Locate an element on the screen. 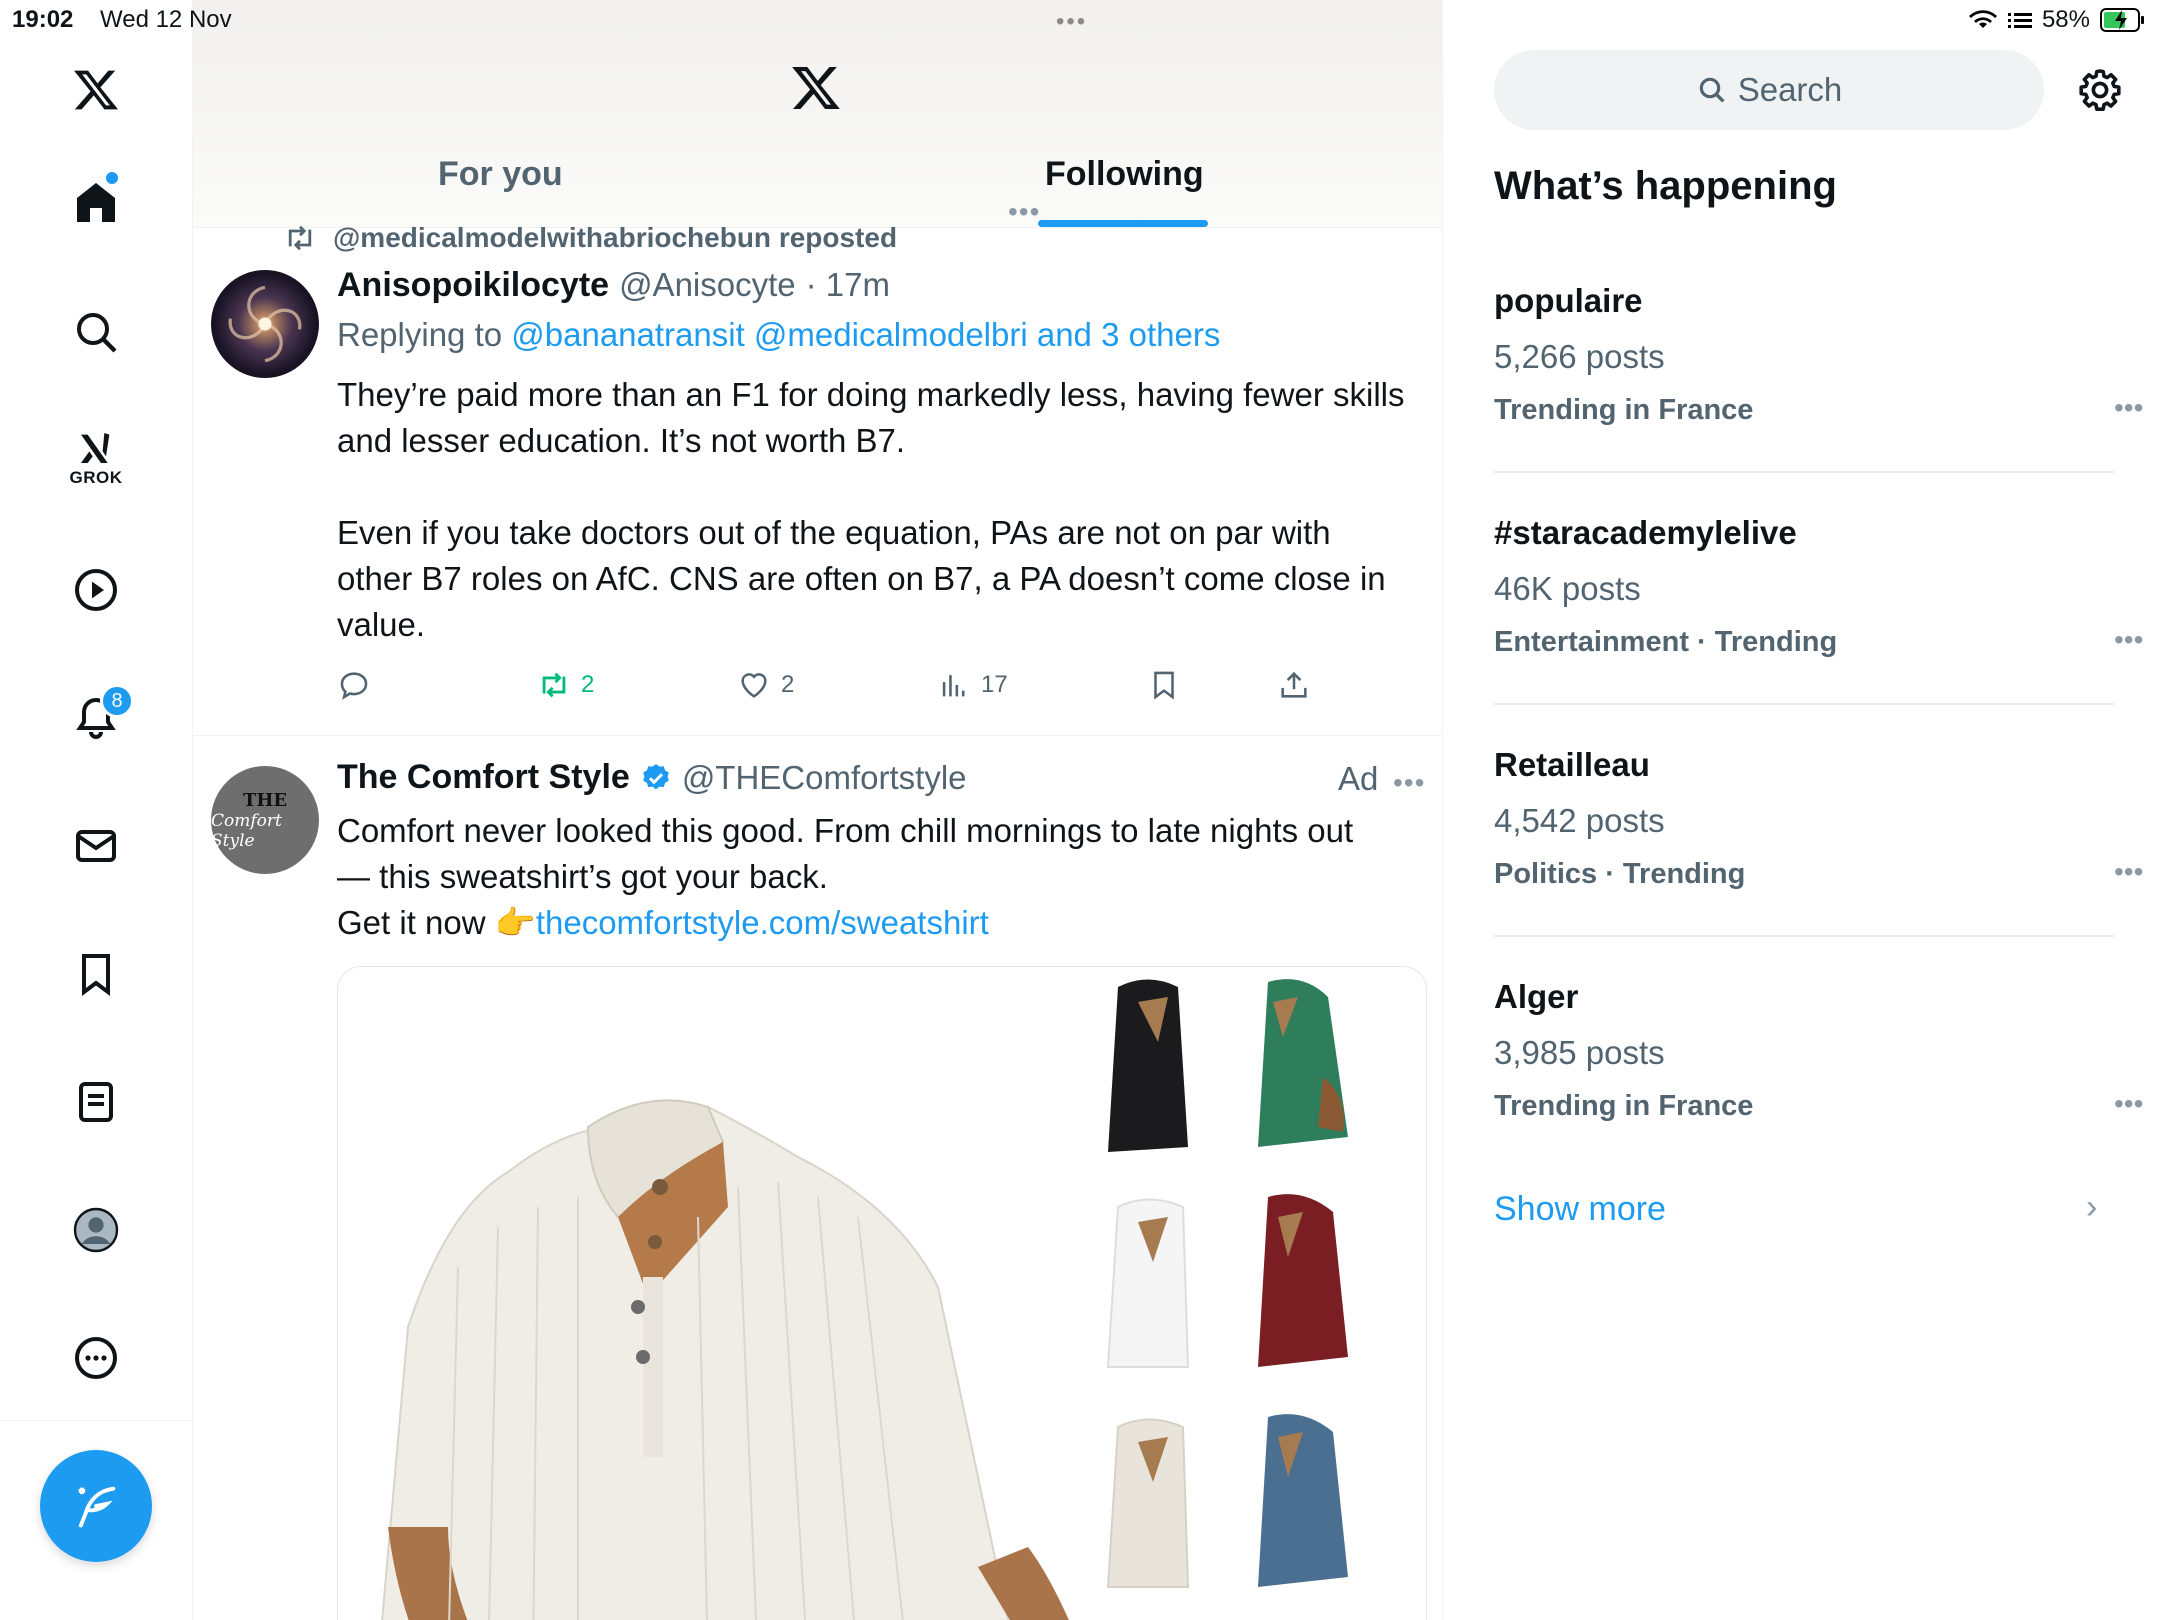 Image resolution: width=2160 pixels, height=1620 pixels. status-indicators: 58% is located at coordinates (2057, 20).